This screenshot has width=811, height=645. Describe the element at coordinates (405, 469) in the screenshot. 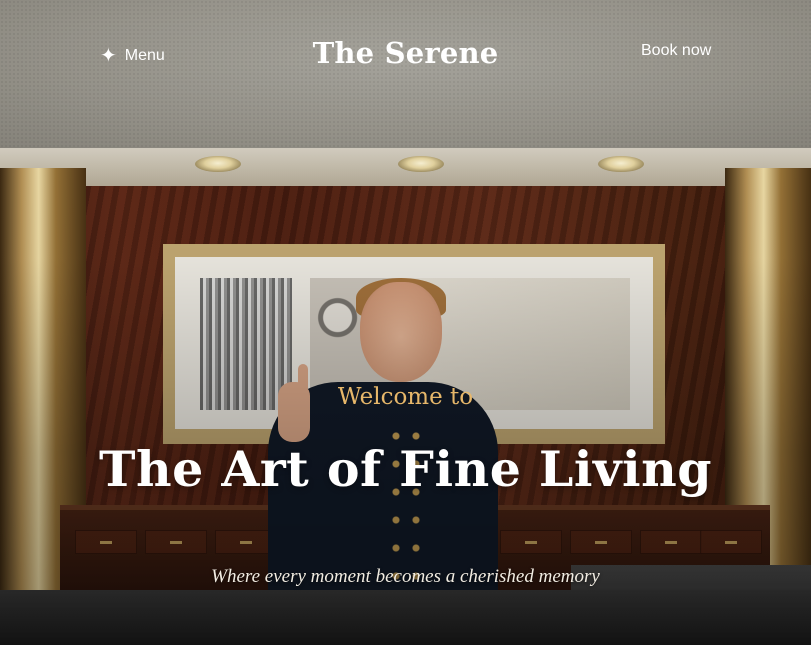

I see `hero-headline: The Art of Fine Living` at that location.